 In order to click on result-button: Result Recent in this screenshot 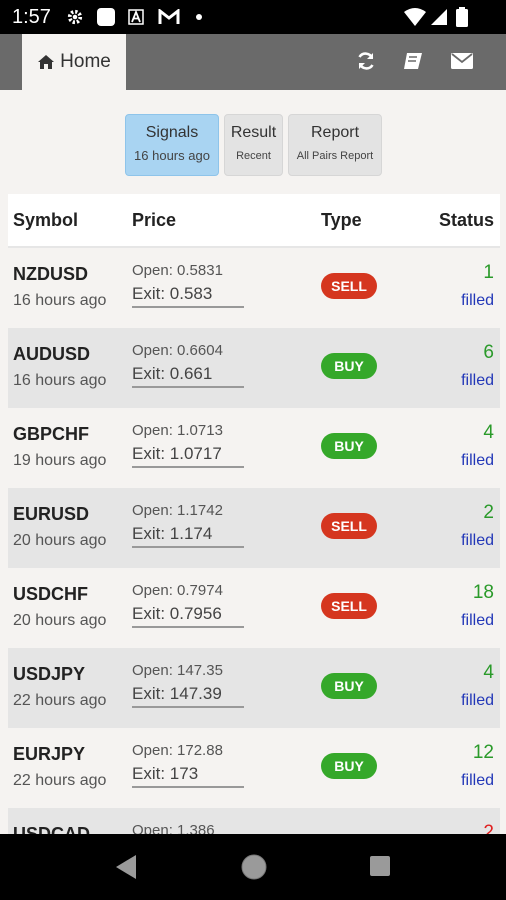, I will do `click(253, 145)`.